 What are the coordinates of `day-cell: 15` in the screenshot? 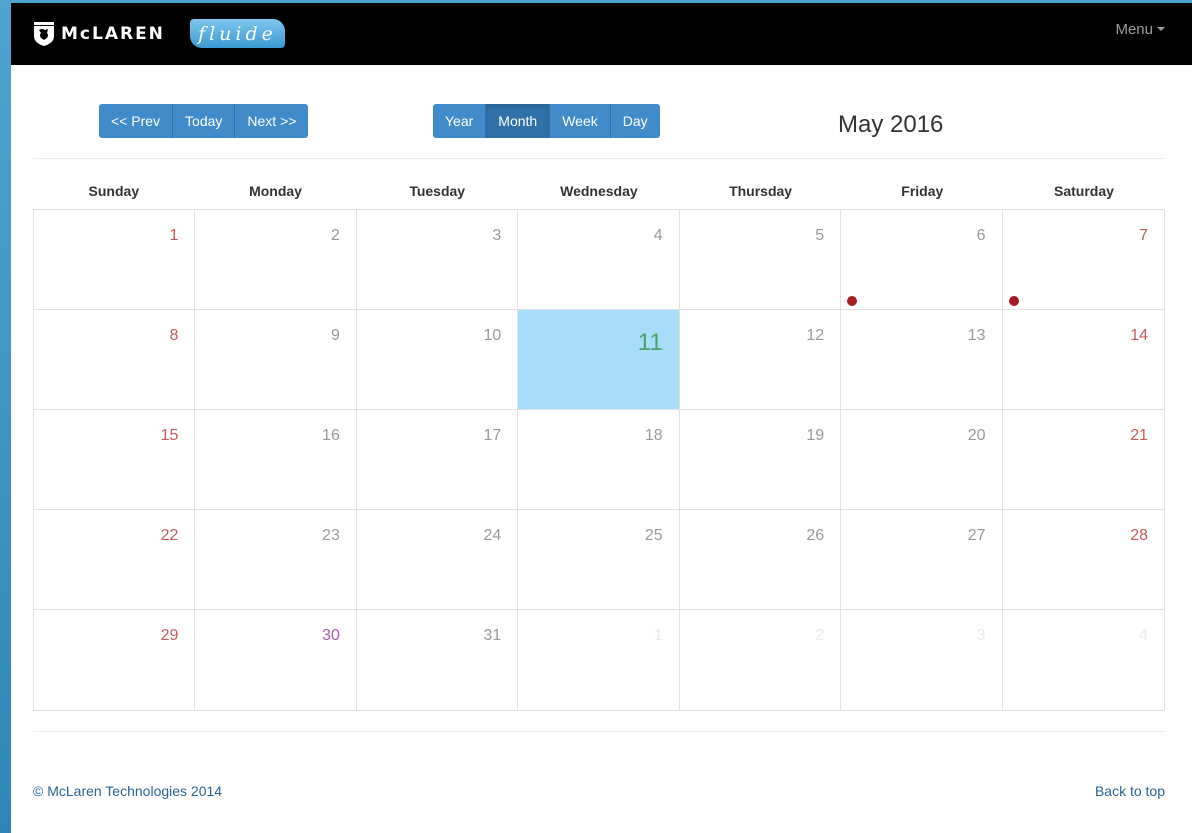 It's located at (115, 460).